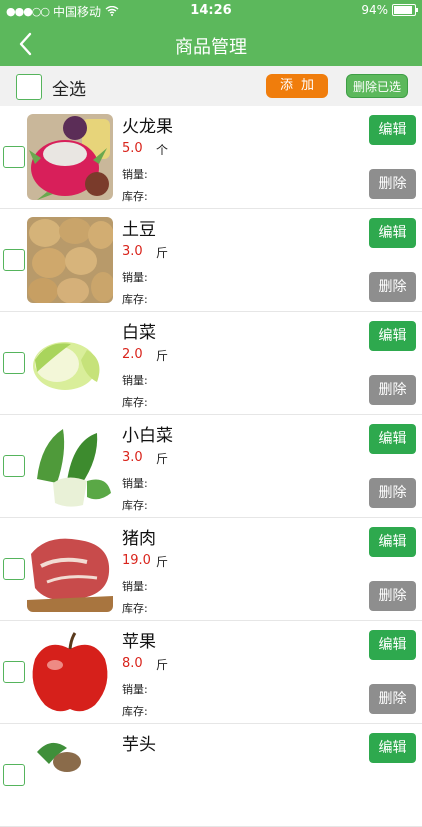  What do you see at coordinates (211, 157) in the screenshot?
I see `product-row: 火龙果 5.0 个 销量: 库存: 编辑 删除` at bounding box center [211, 157].